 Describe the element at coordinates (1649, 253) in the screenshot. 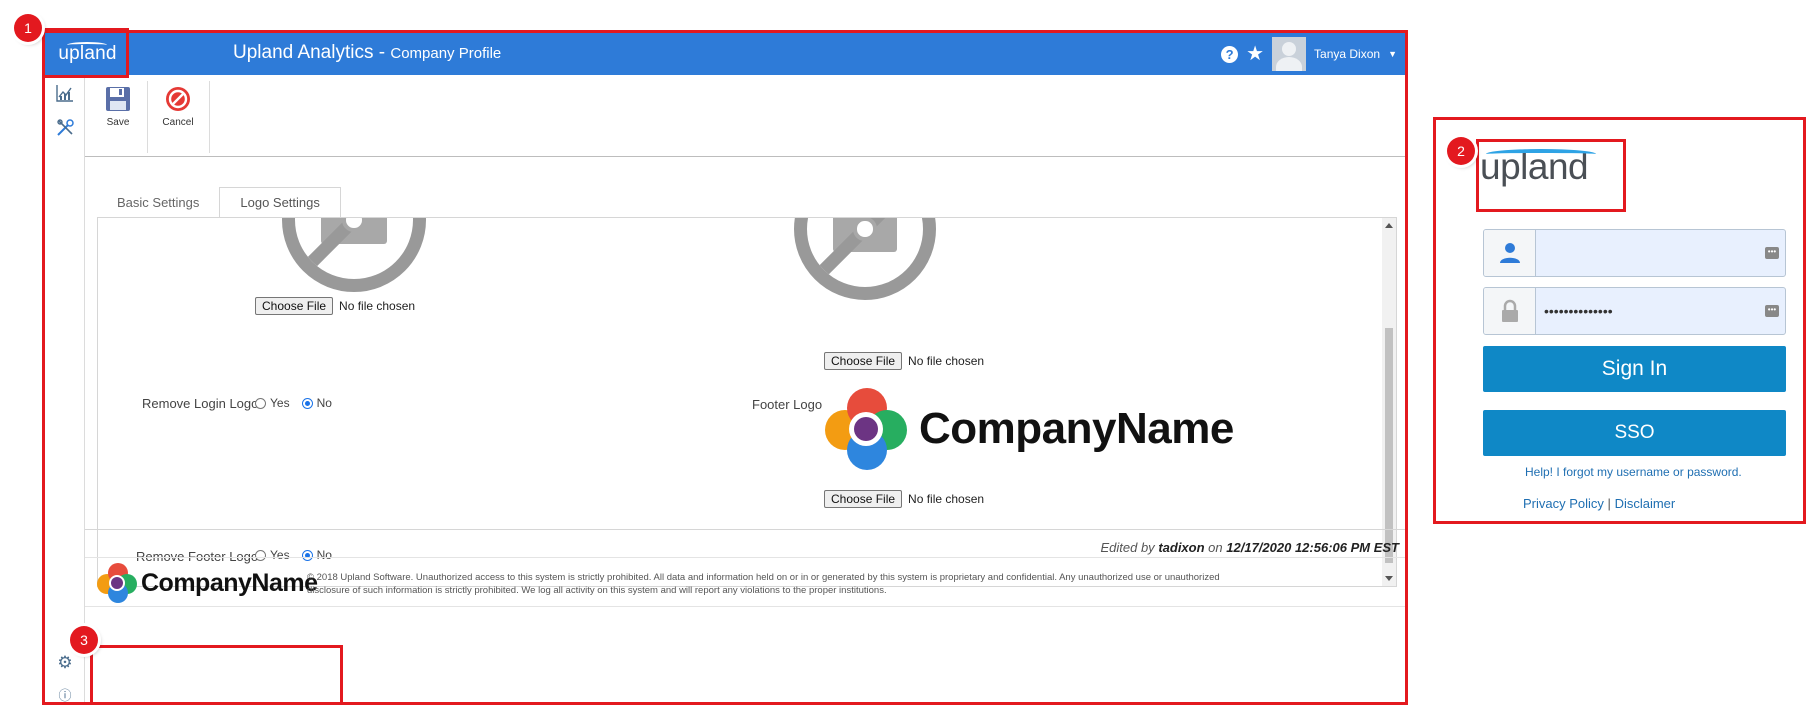

I see `username-input` at that location.